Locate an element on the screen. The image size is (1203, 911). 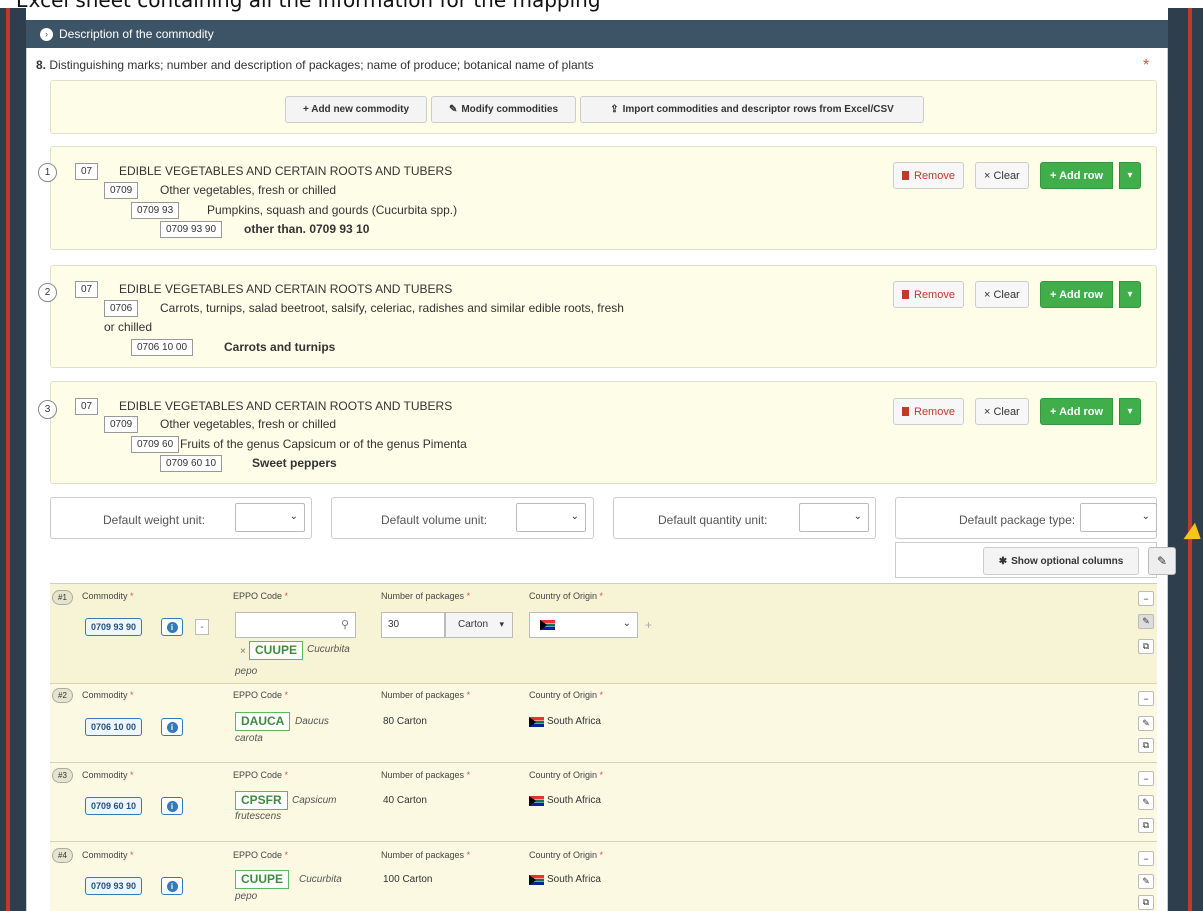
default-weight-label: Default weight unit: is located at coordinates (154, 520).